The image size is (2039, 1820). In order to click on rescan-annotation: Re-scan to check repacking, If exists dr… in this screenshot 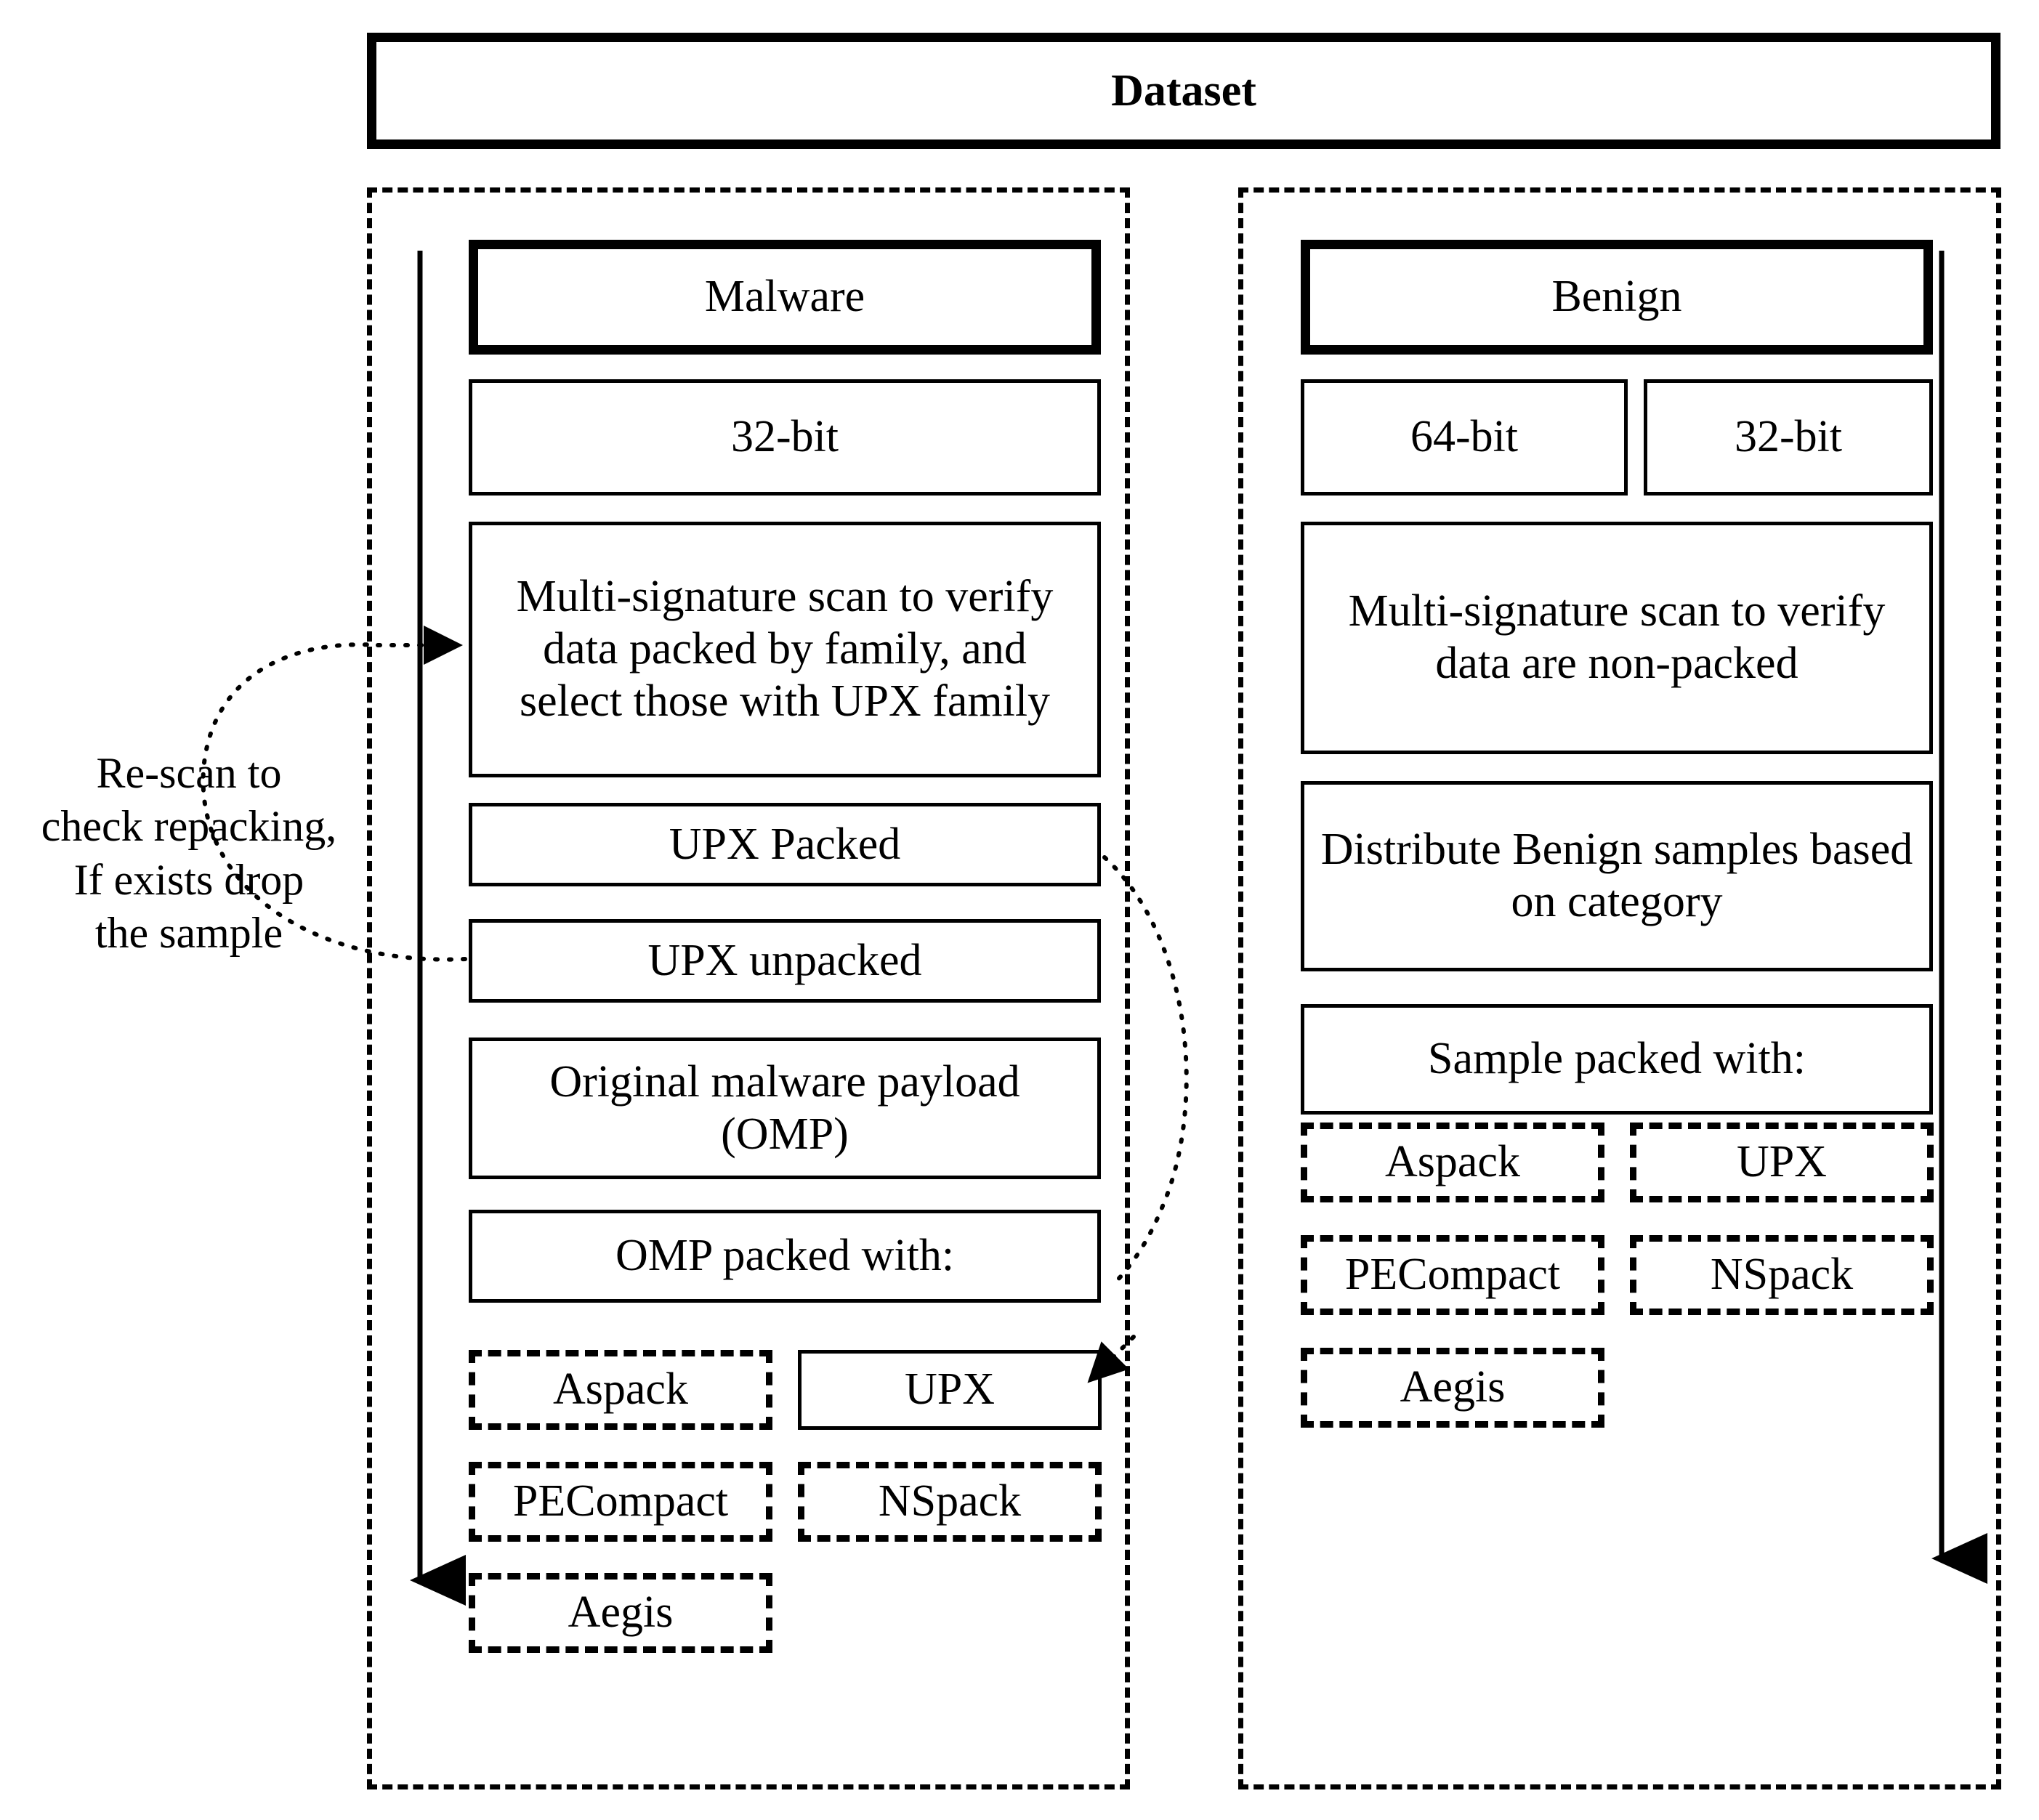, I will do `click(189, 827)`.